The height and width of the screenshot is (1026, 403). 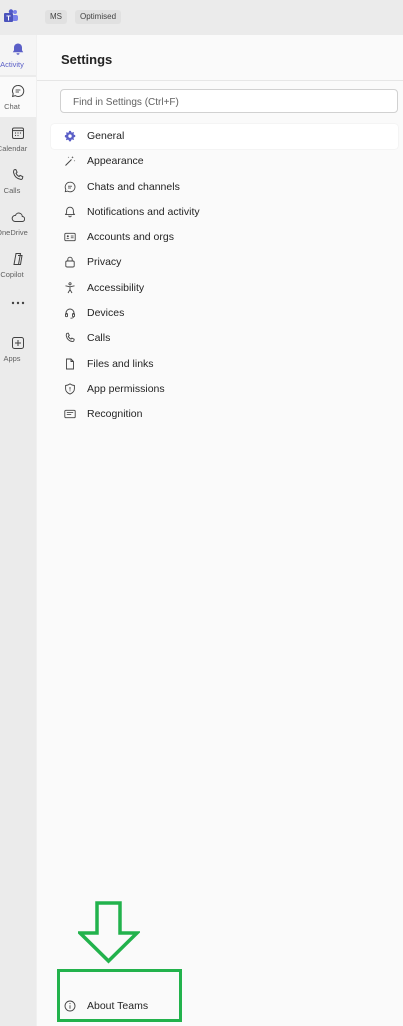 I want to click on recognition-icon, so click(x=70, y=414).